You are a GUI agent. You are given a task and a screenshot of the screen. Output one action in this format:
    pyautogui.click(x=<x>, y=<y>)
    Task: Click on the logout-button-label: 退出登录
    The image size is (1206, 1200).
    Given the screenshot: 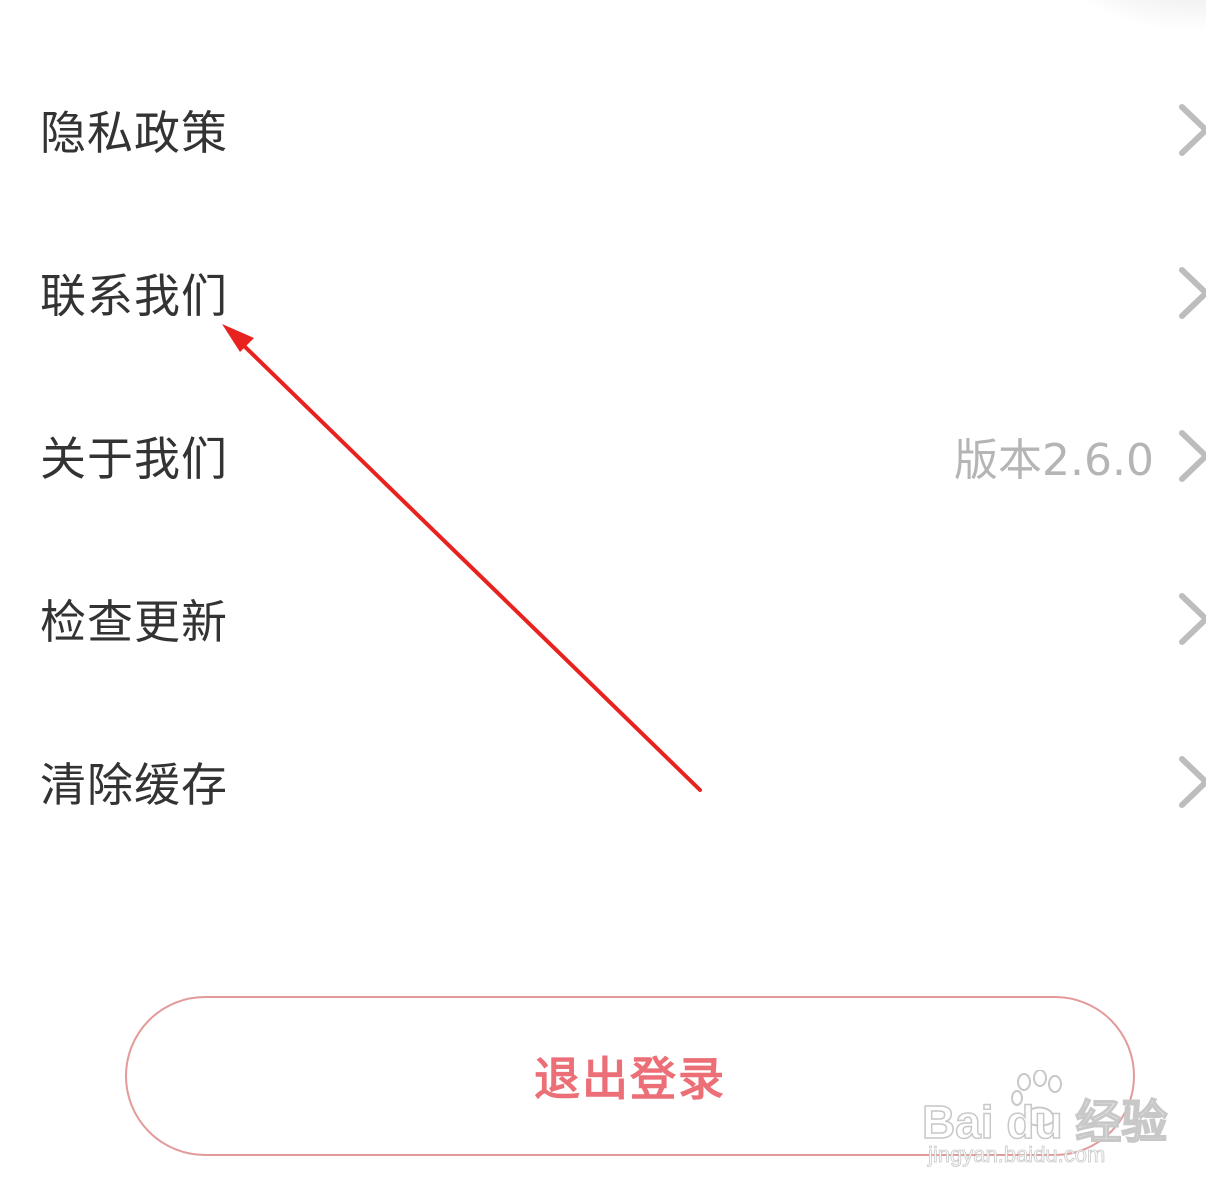 What is the action you would take?
    pyautogui.click(x=630, y=1079)
    